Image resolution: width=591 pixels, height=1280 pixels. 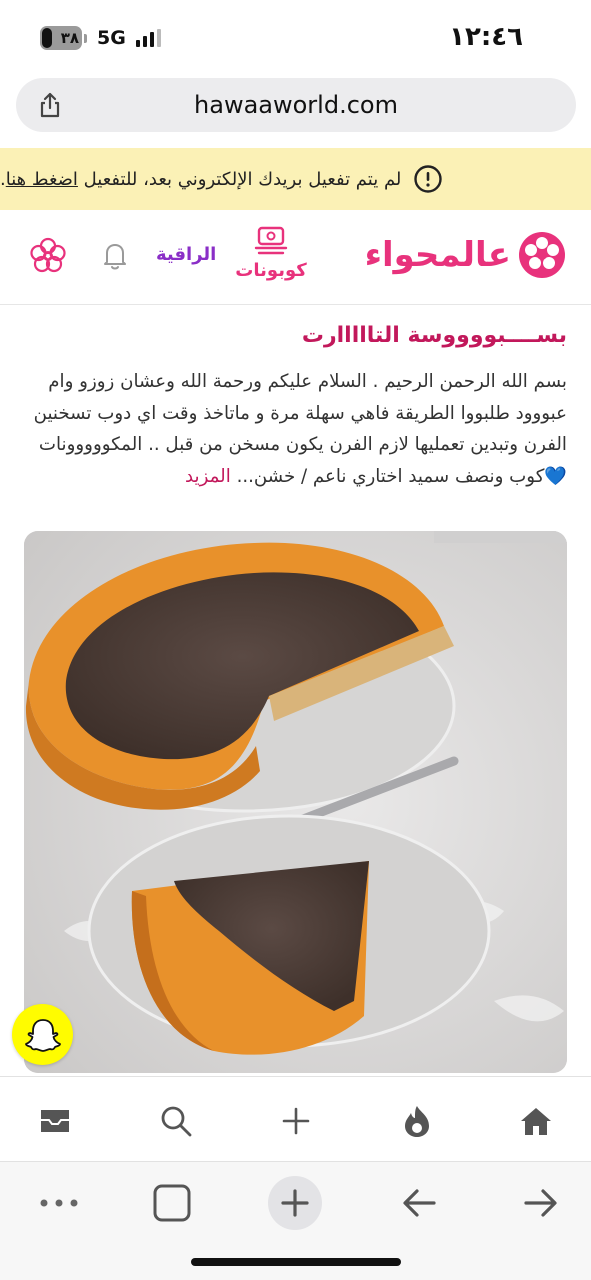 What do you see at coordinates (417, 1121) in the screenshot?
I see `fire-icon` at bounding box center [417, 1121].